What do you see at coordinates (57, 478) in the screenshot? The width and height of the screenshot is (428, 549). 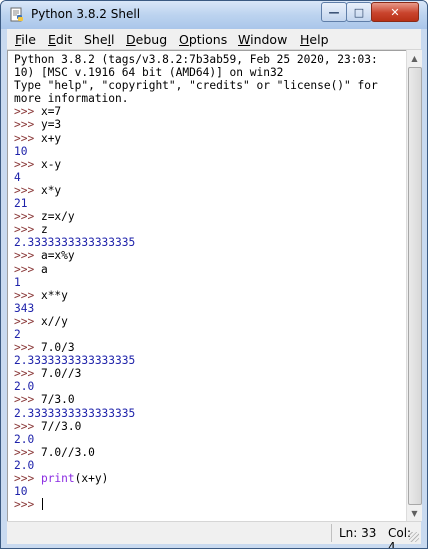 I see `builtin-keyword: print` at bounding box center [57, 478].